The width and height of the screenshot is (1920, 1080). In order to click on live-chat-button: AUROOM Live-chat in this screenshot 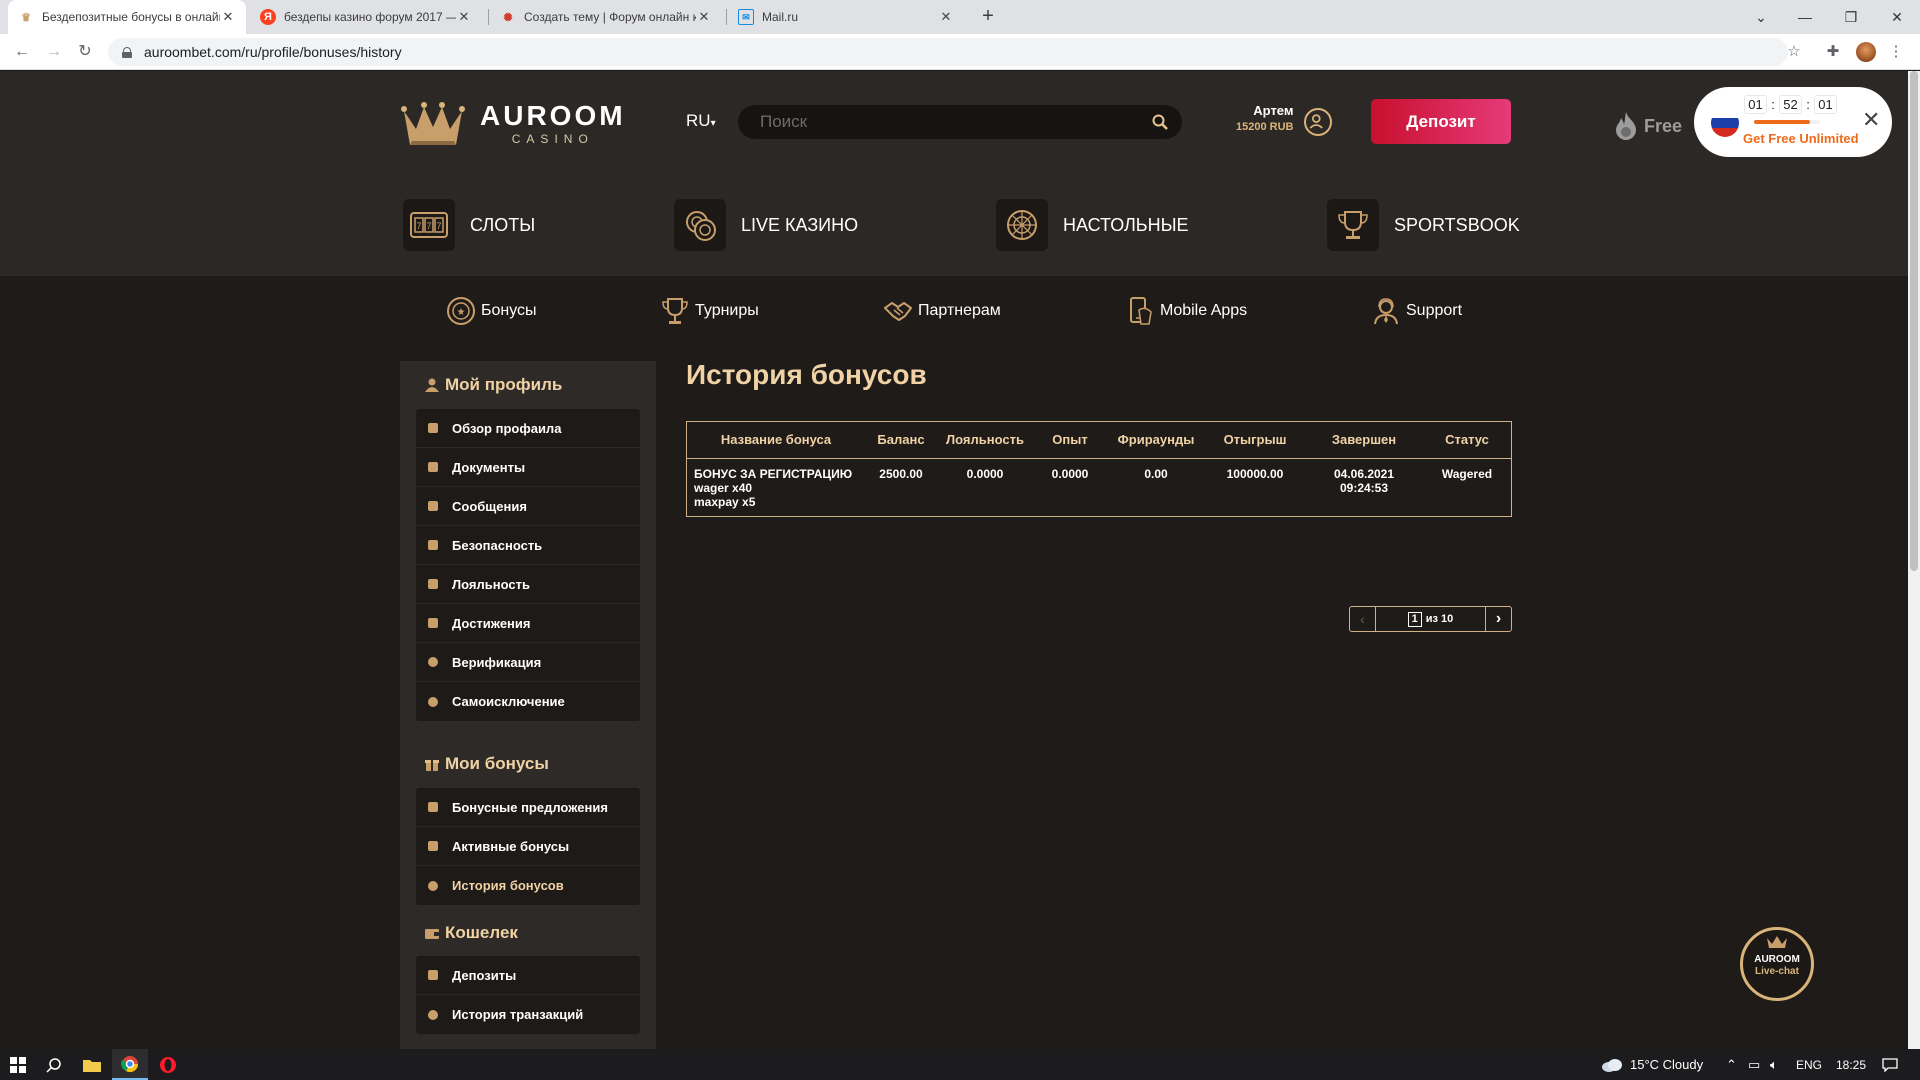, I will do `click(1777, 964)`.